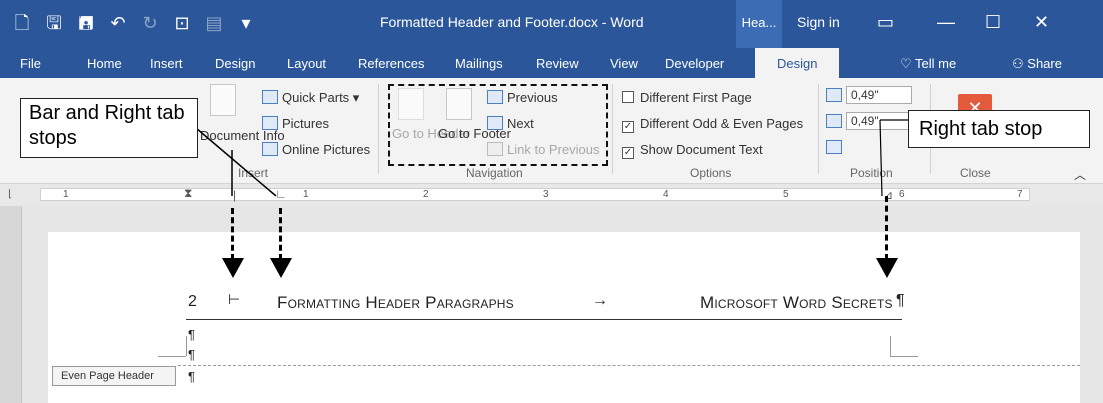  What do you see at coordinates (109, 128) in the screenshot?
I see `callout-bar-right-tab-stops: Bar and Right tab stops` at bounding box center [109, 128].